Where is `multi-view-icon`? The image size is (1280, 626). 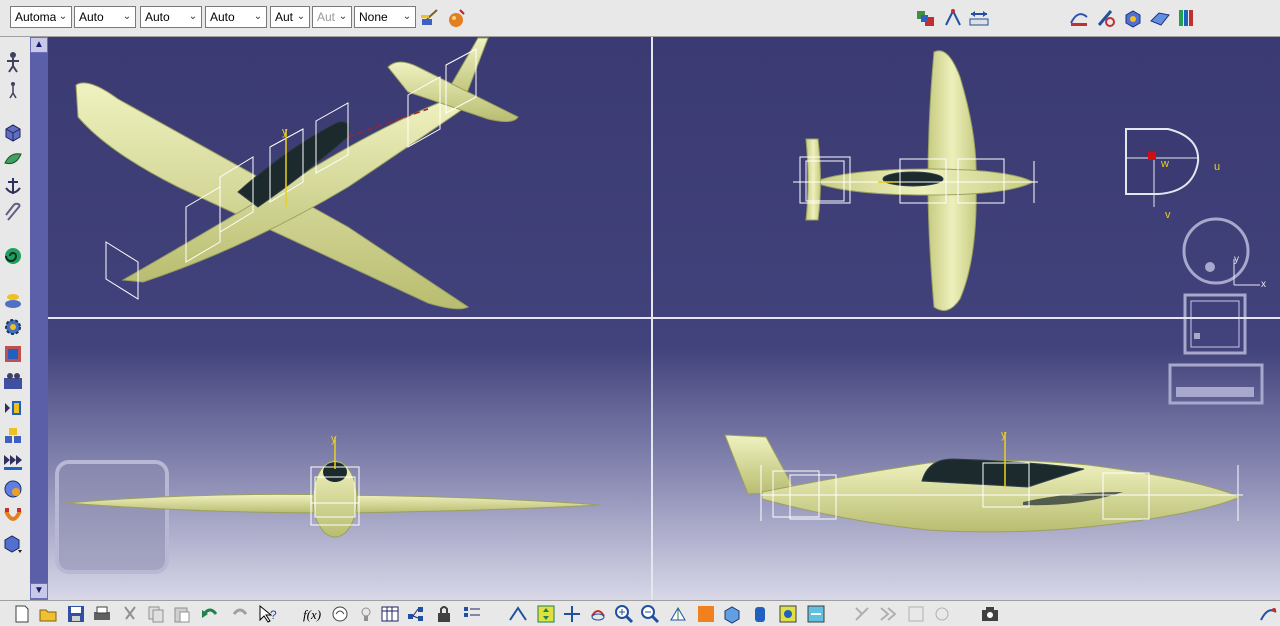 multi-view-icon is located at coordinates (706, 614).